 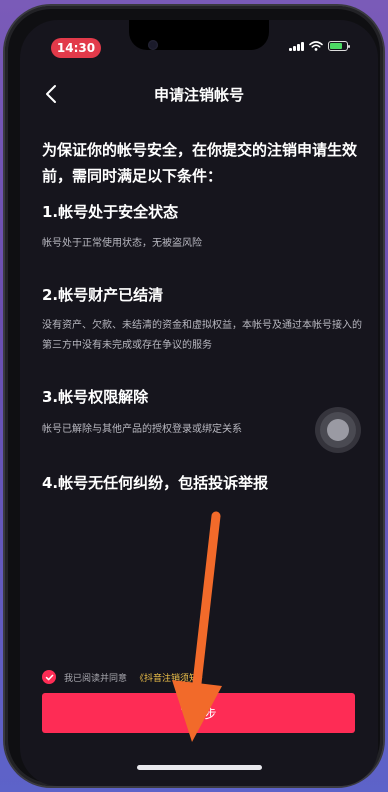 I want to click on checkmark-icon, so click(x=49, y=677).